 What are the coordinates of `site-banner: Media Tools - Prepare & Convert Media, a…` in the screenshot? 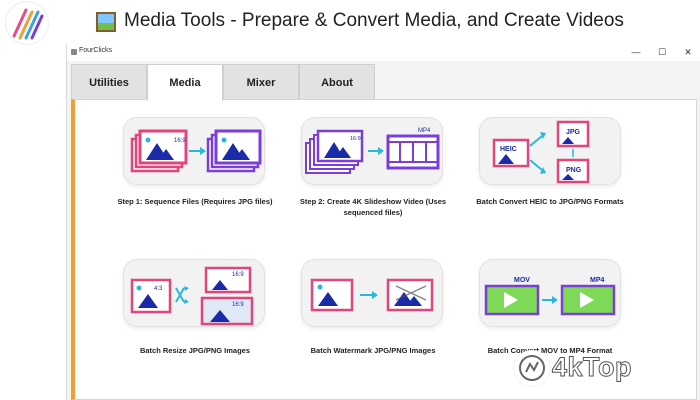 It's located at (350, 22).